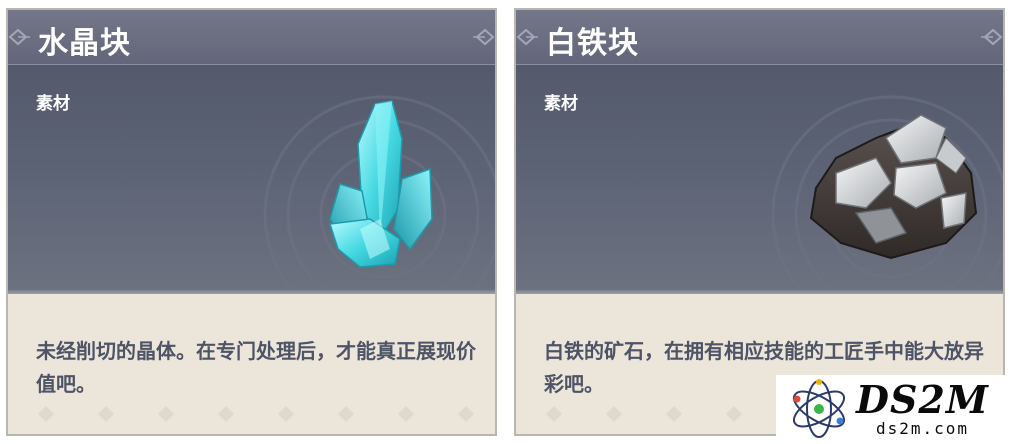  Describe the element at coordinates (922, 399) in the screenshot. I see `watermark-brand: DS2M` at that location.